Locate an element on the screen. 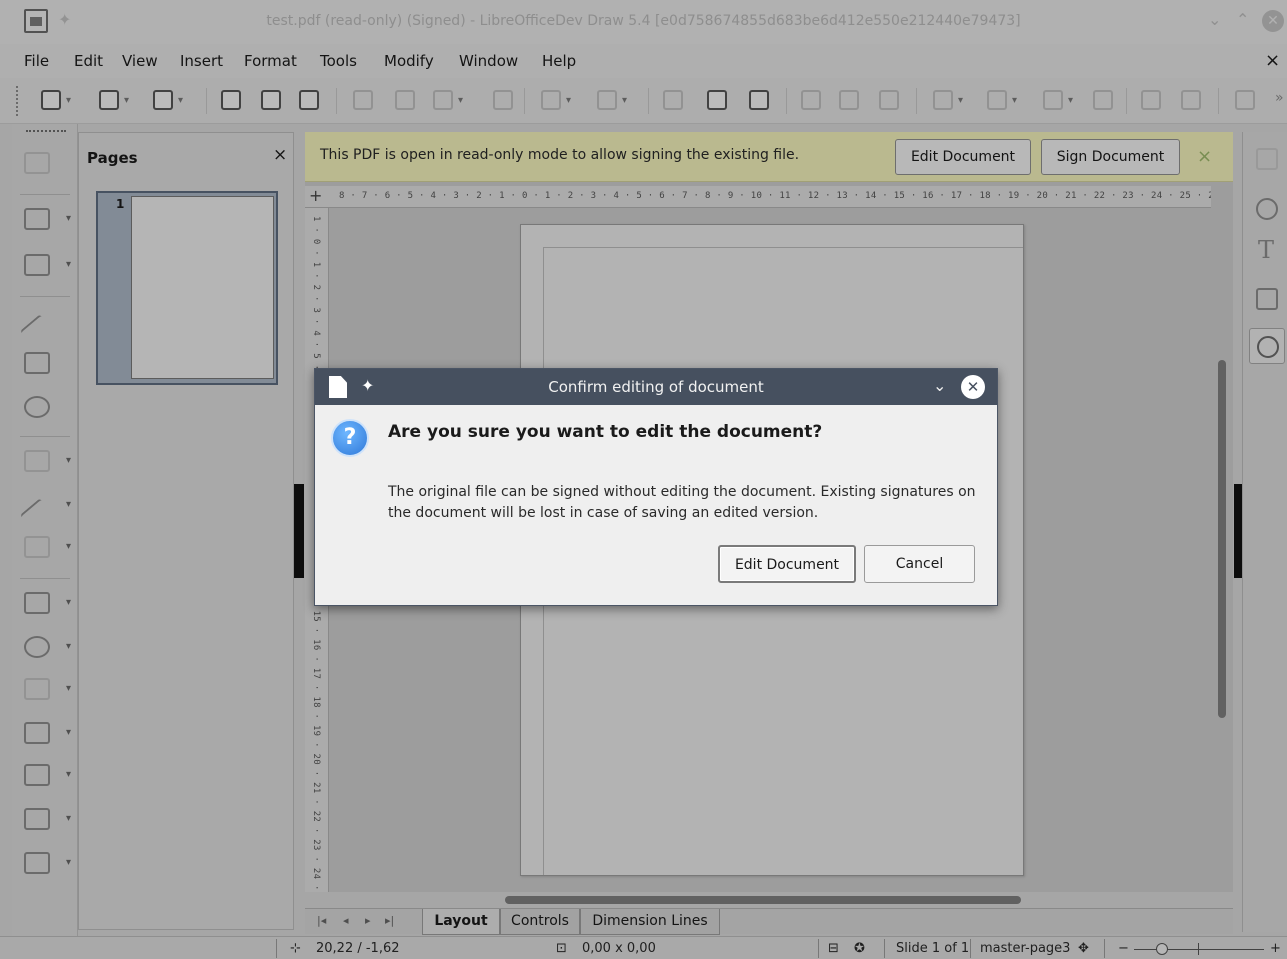  dialog-title: Confirm editing of document is located at coordinates (656, 387).